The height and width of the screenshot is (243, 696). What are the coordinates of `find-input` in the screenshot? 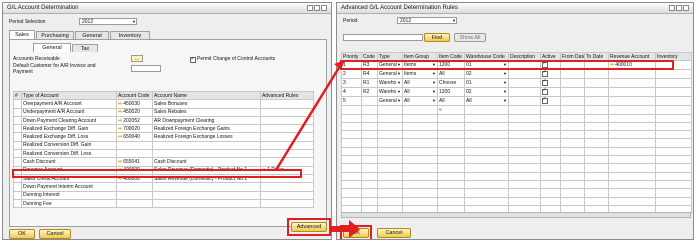 It's located at (383, 37).